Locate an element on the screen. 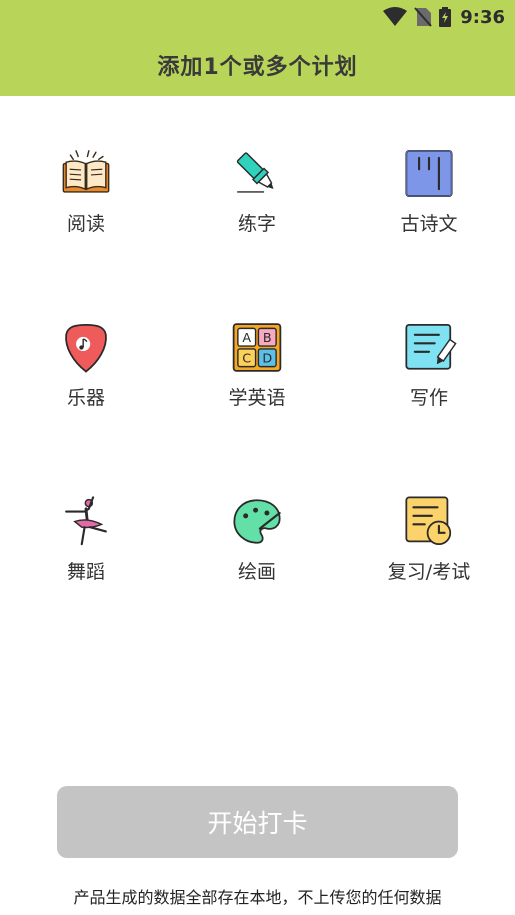  paint-palette-icon is located at coordinates (257, 521).